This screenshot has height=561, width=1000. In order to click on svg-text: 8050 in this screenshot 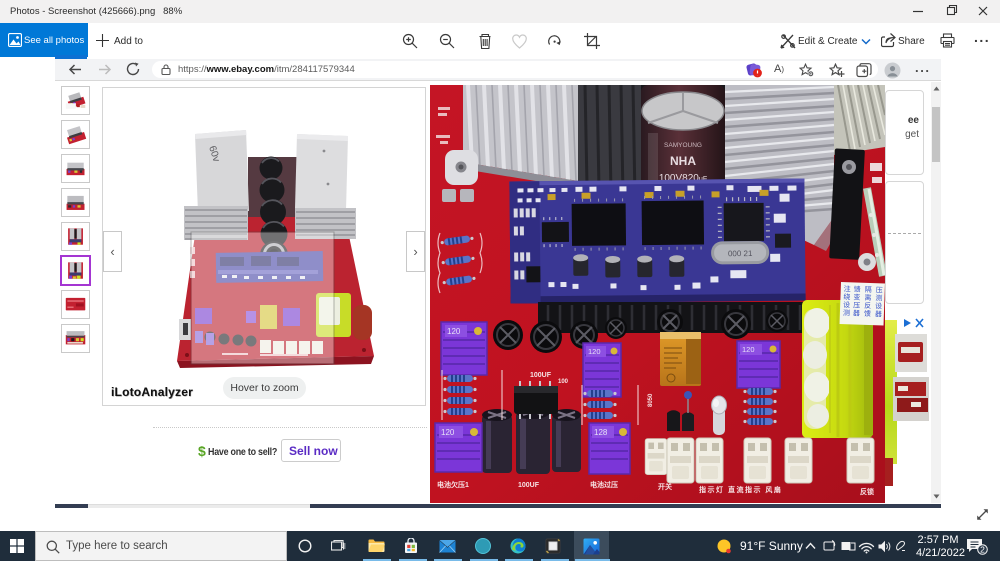, I will do `click(651, 400)`.